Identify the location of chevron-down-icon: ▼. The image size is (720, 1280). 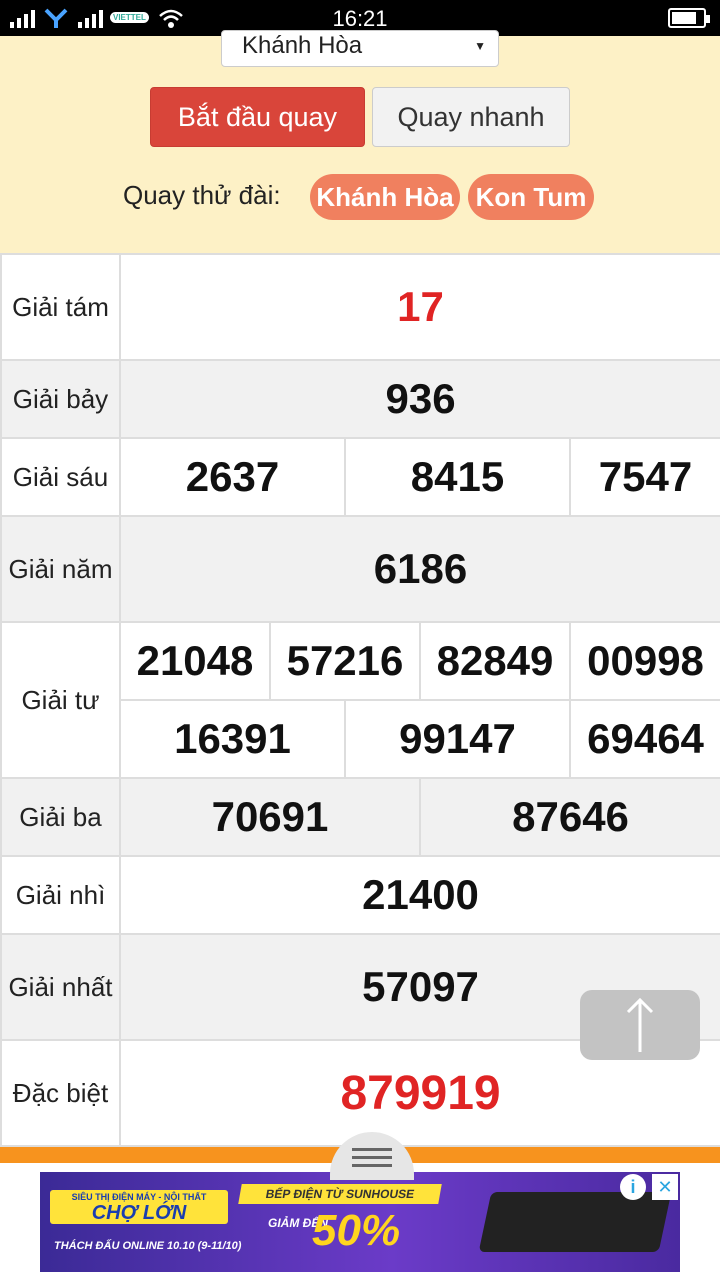
(480, 46).